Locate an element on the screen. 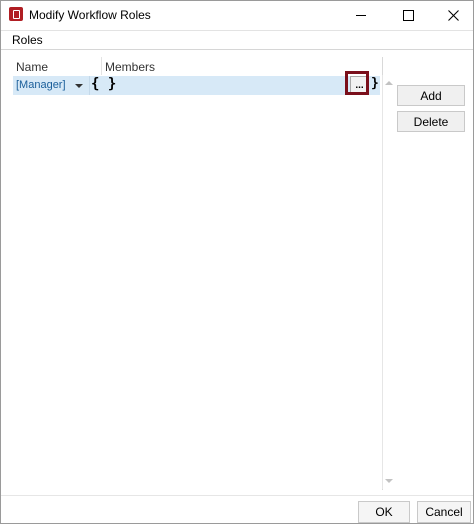 The height and width of the screenshot is (524, 474). minimize-icon is located at coordinates (361, 15).